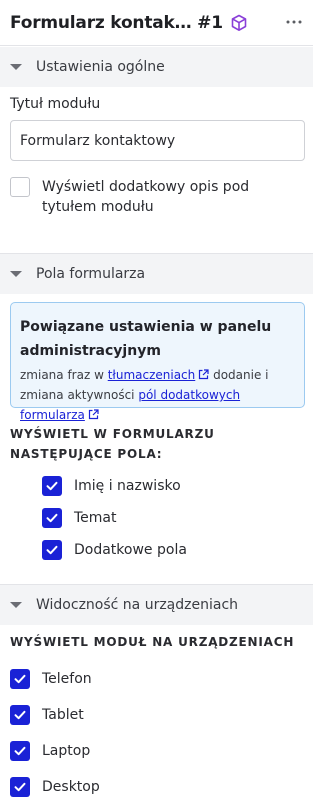  I want to click on more-horizontal-icon, so click(294, 22).